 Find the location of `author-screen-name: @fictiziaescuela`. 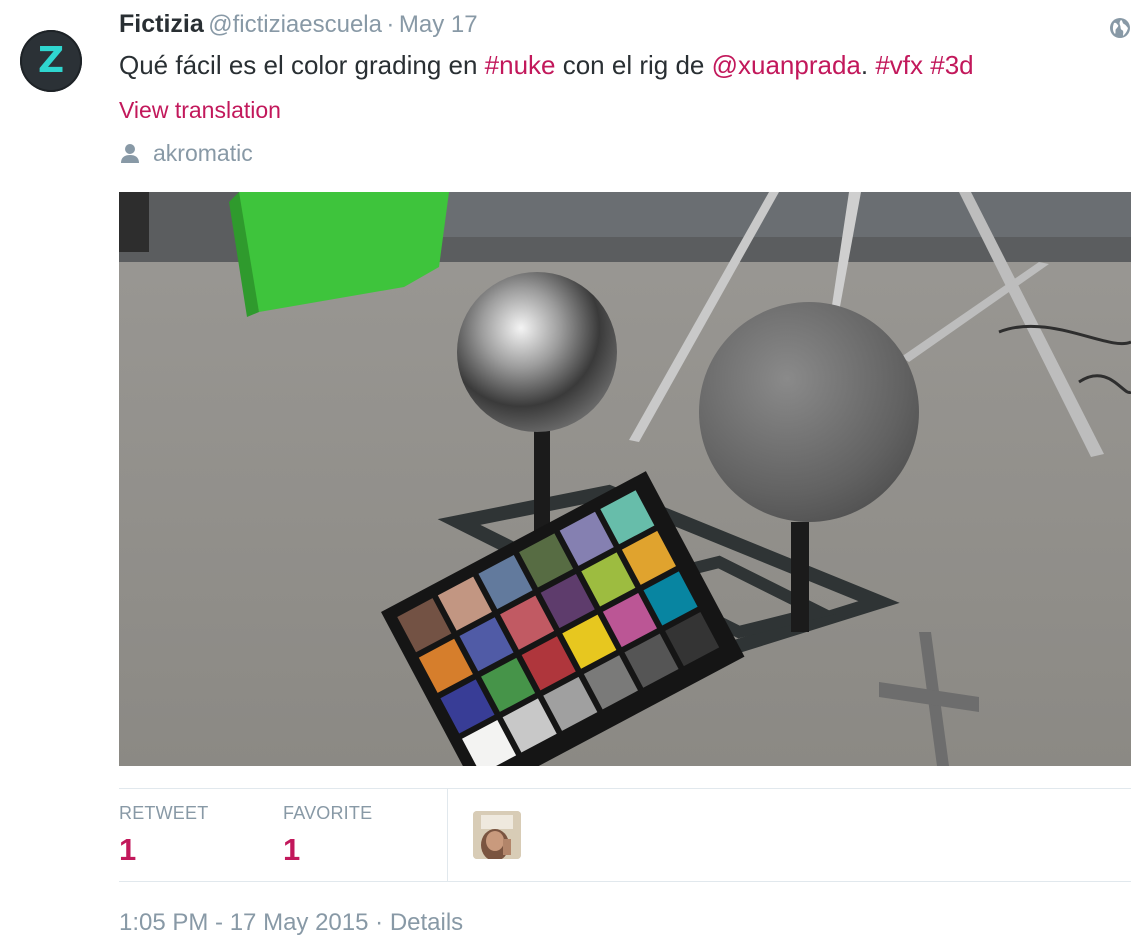

author-screen-name: @fictiziaescuela is located at coordinates (295, 24).